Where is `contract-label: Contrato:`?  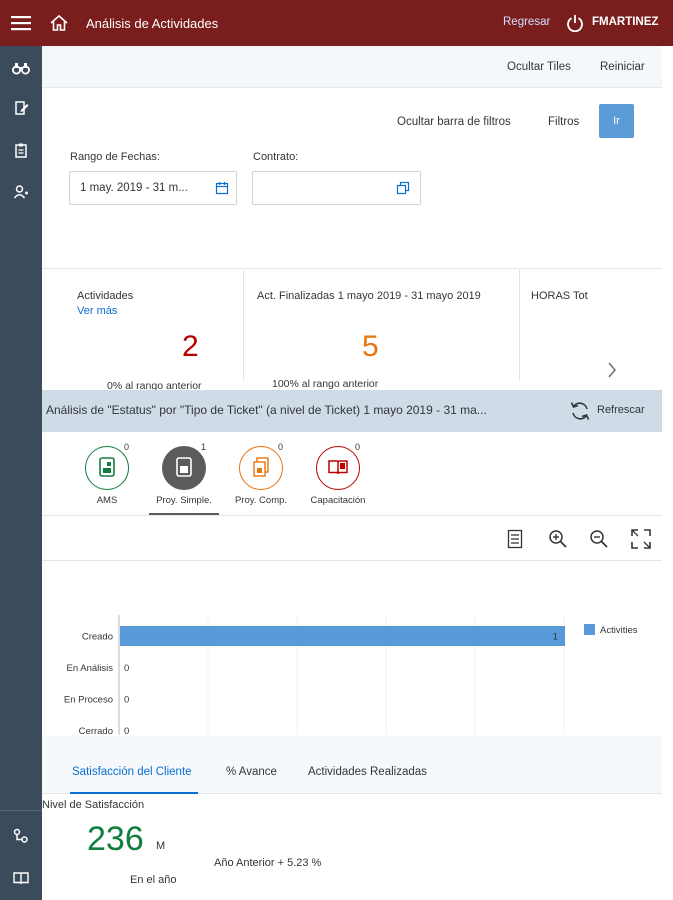 contract-label: Contrato: is located at coordinates (276, 157).